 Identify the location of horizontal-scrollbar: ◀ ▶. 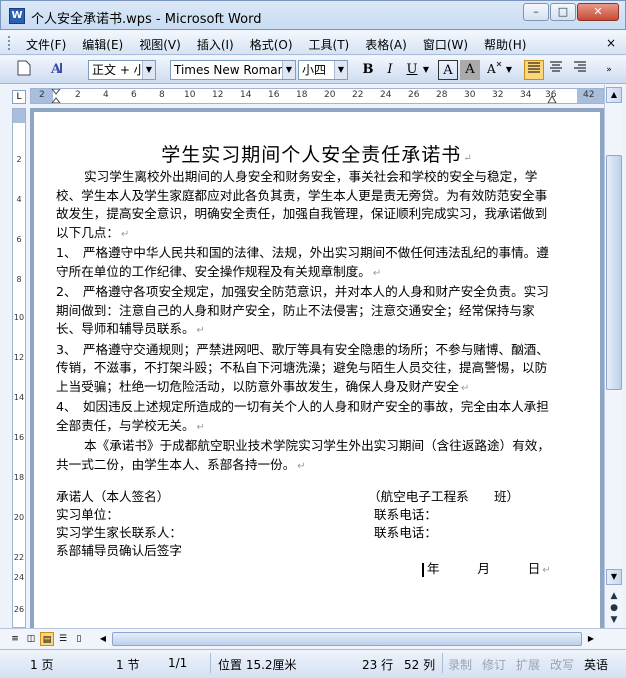
(346, 639).